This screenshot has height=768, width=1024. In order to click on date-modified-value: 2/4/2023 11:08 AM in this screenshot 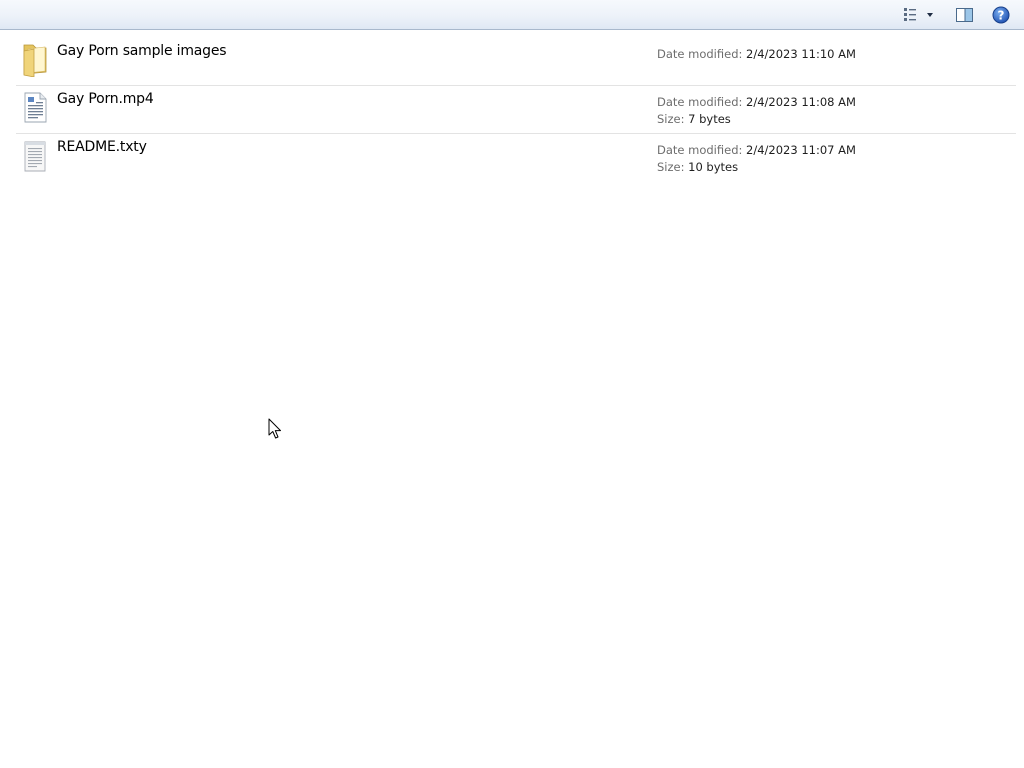, I will do `click(801, 102)`.